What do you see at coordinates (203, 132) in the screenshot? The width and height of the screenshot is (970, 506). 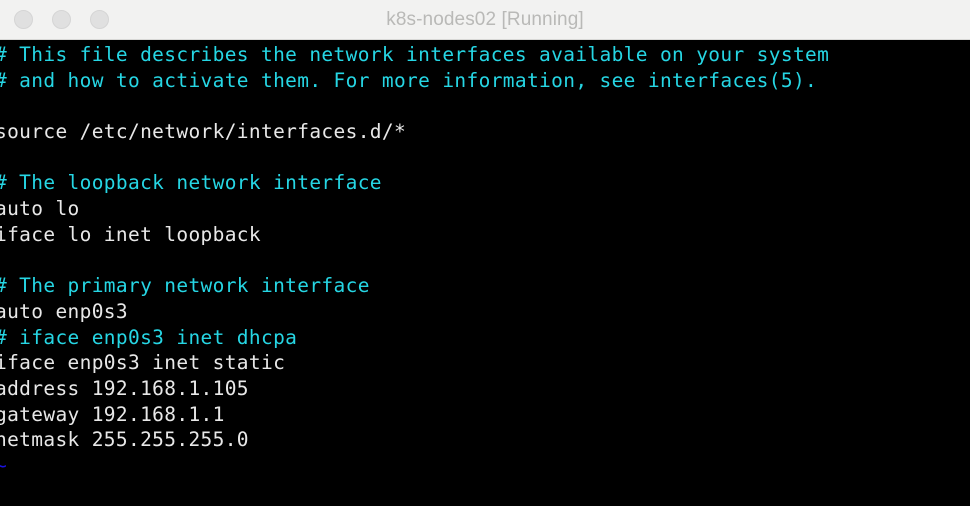 I see `terminal-line: source /etc/network/interfaces.d/*` at bounding box center [203, 132].